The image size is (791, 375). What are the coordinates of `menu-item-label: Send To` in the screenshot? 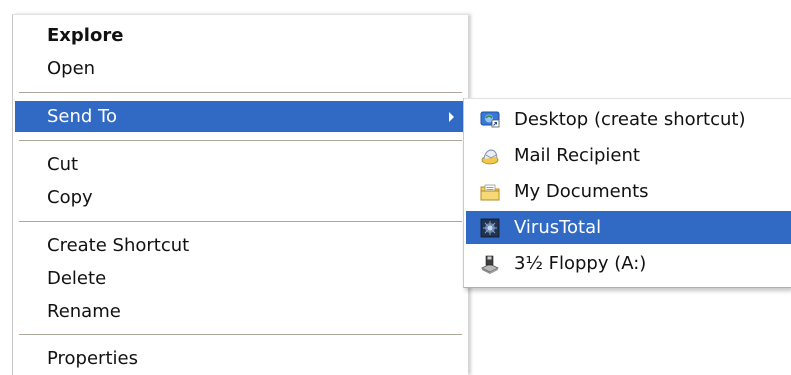 It's located at (82, 116).